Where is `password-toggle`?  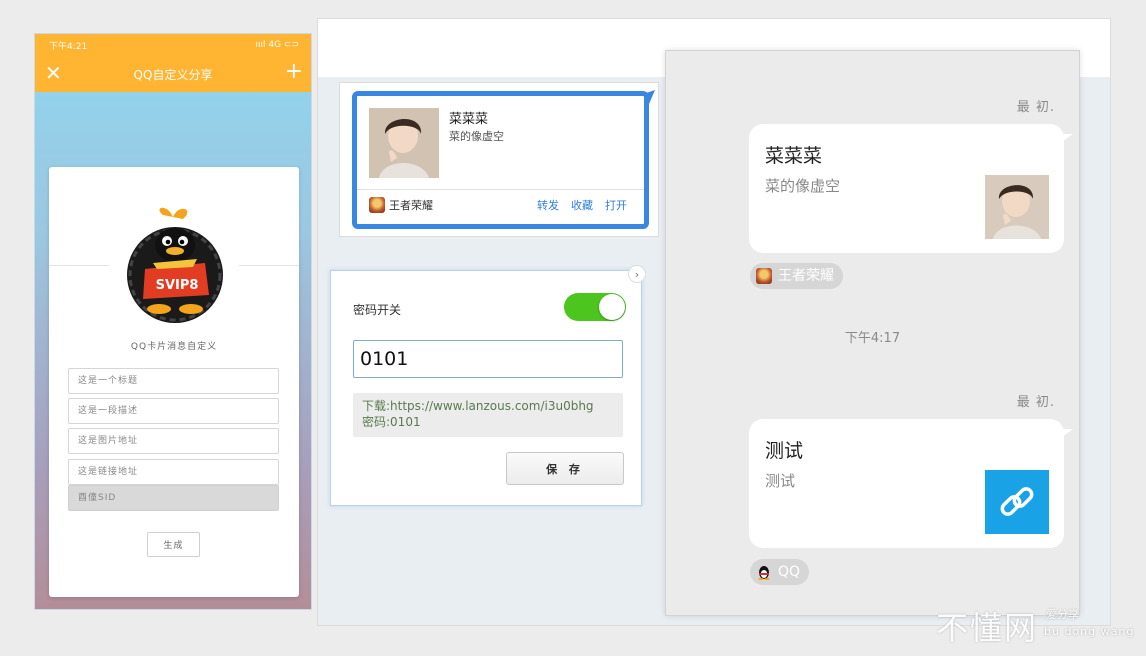
password-toggle is located at coordinates (595, 307).